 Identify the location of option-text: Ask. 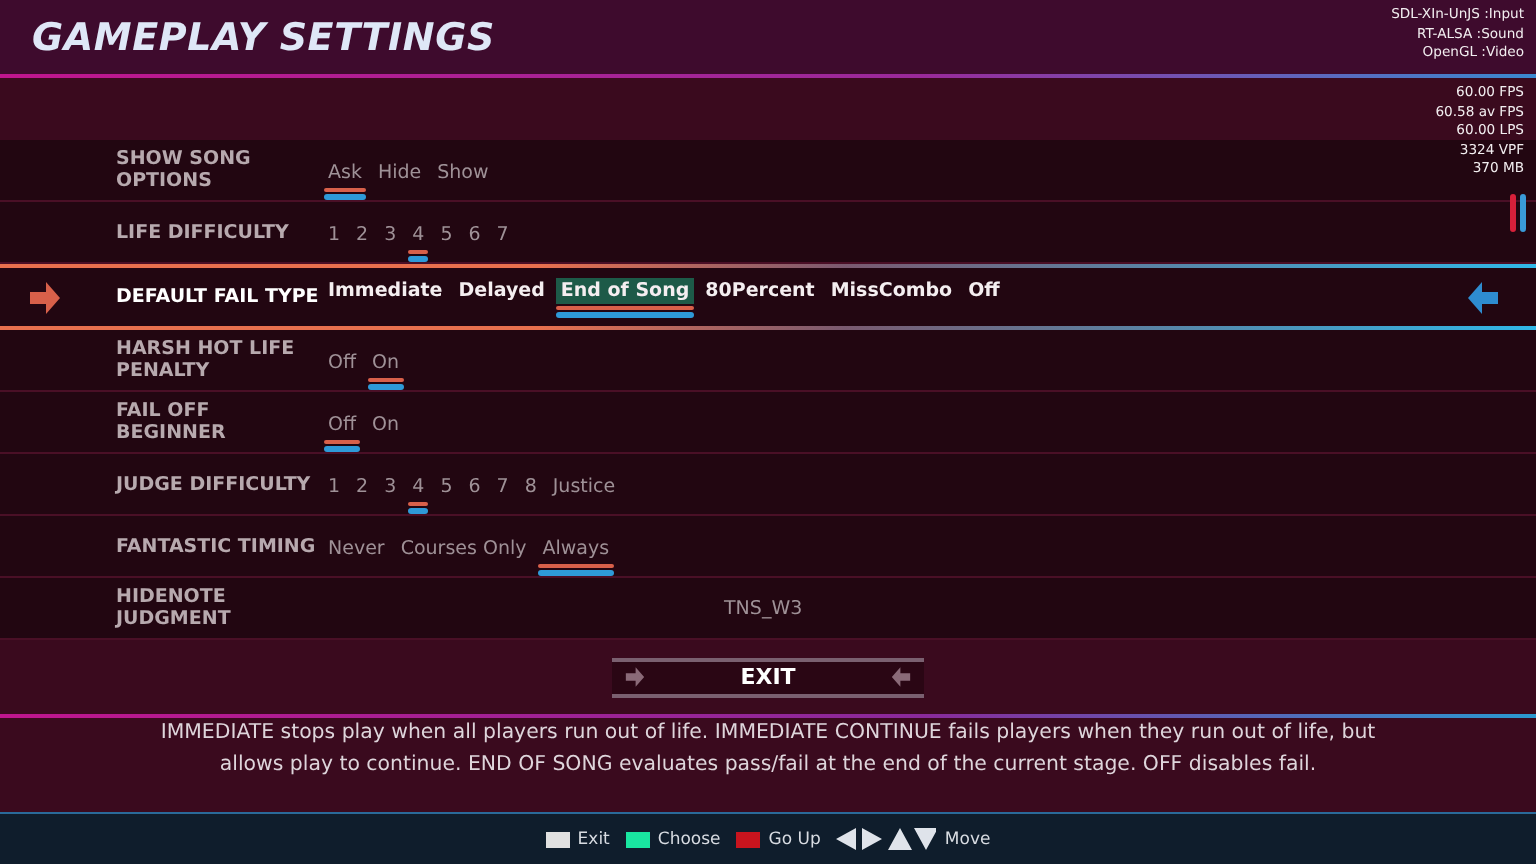
(345, 172).